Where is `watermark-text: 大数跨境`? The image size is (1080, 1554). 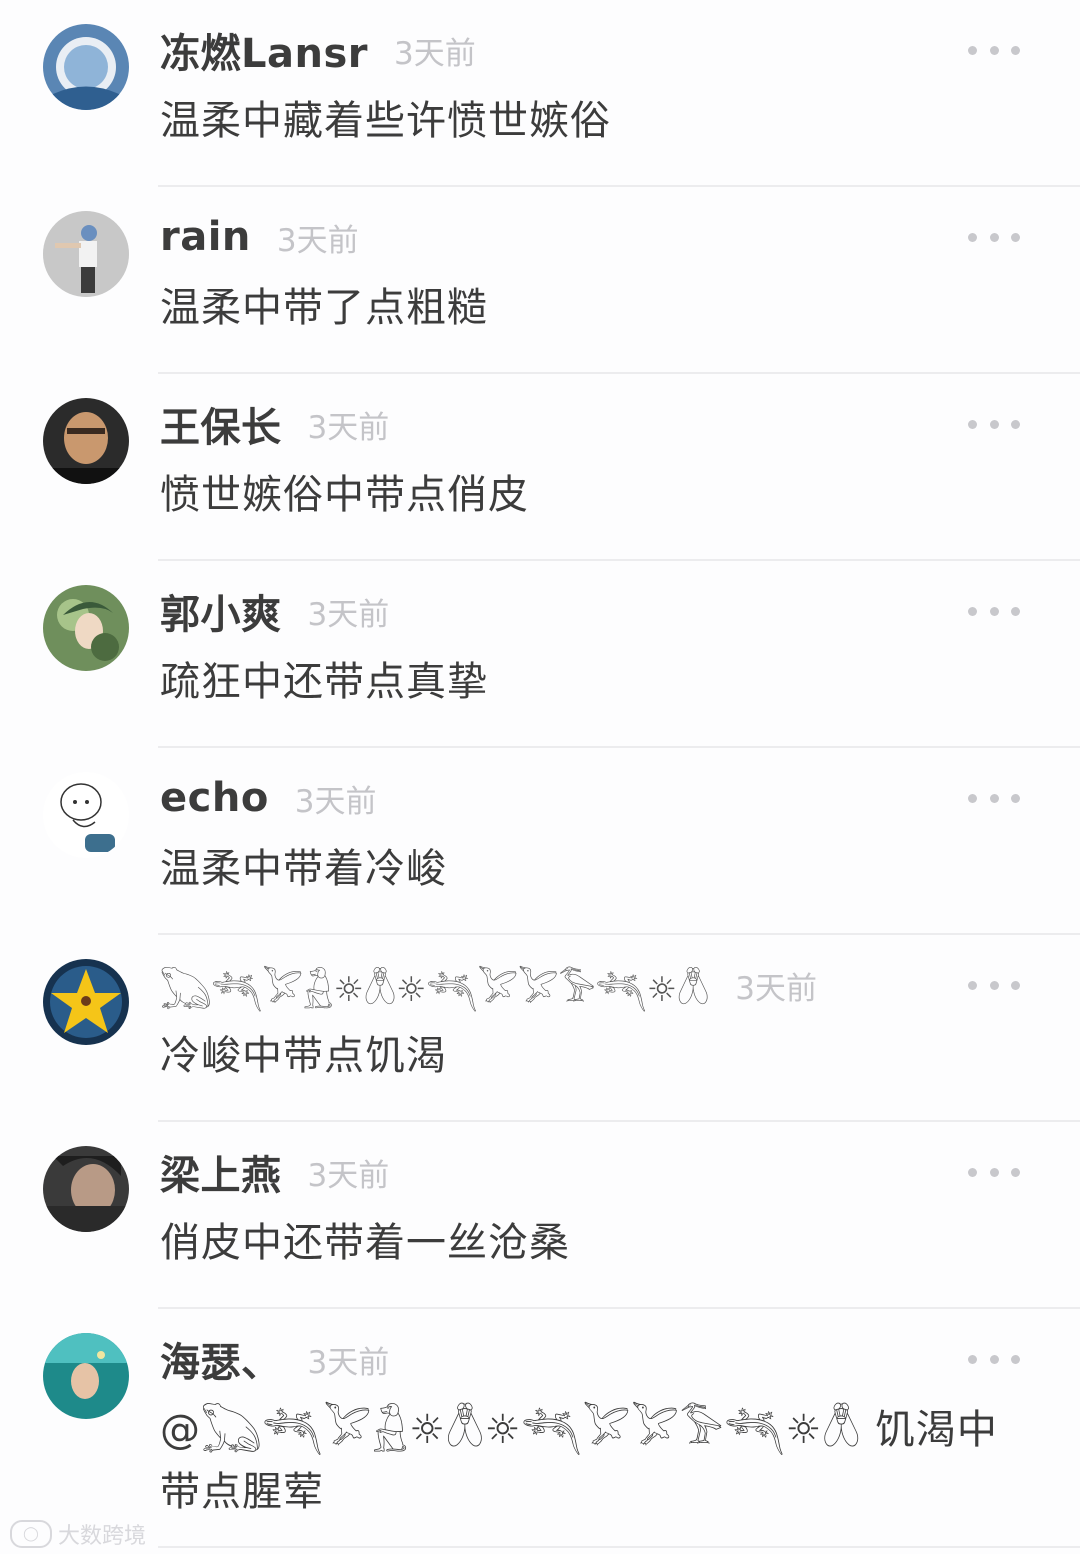
watermark-text: 大数跨境 is located at coordinates (102, 1536).